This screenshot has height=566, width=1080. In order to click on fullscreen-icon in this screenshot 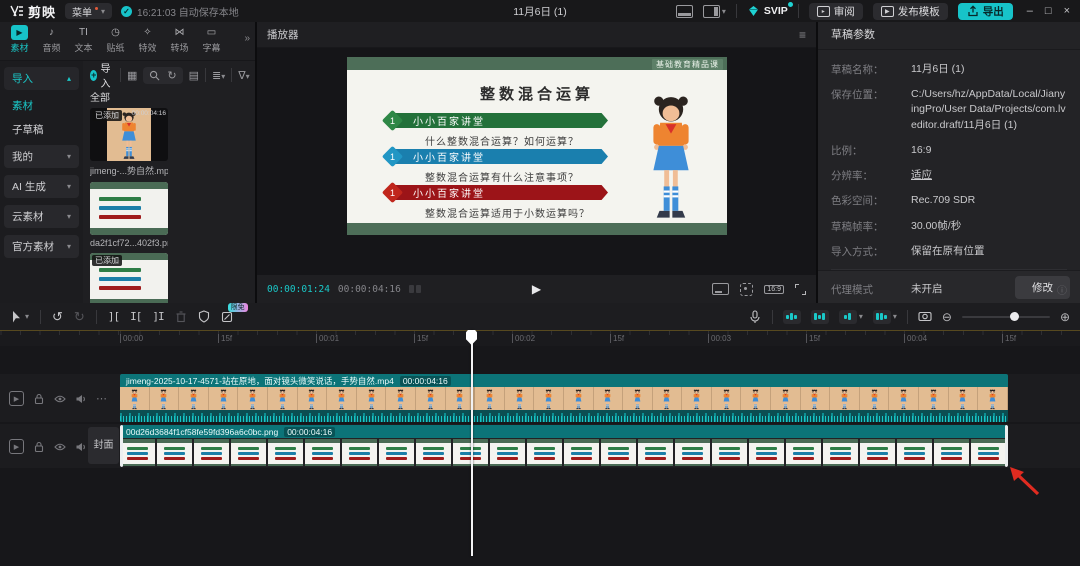, I will do `click(800, 289)`.